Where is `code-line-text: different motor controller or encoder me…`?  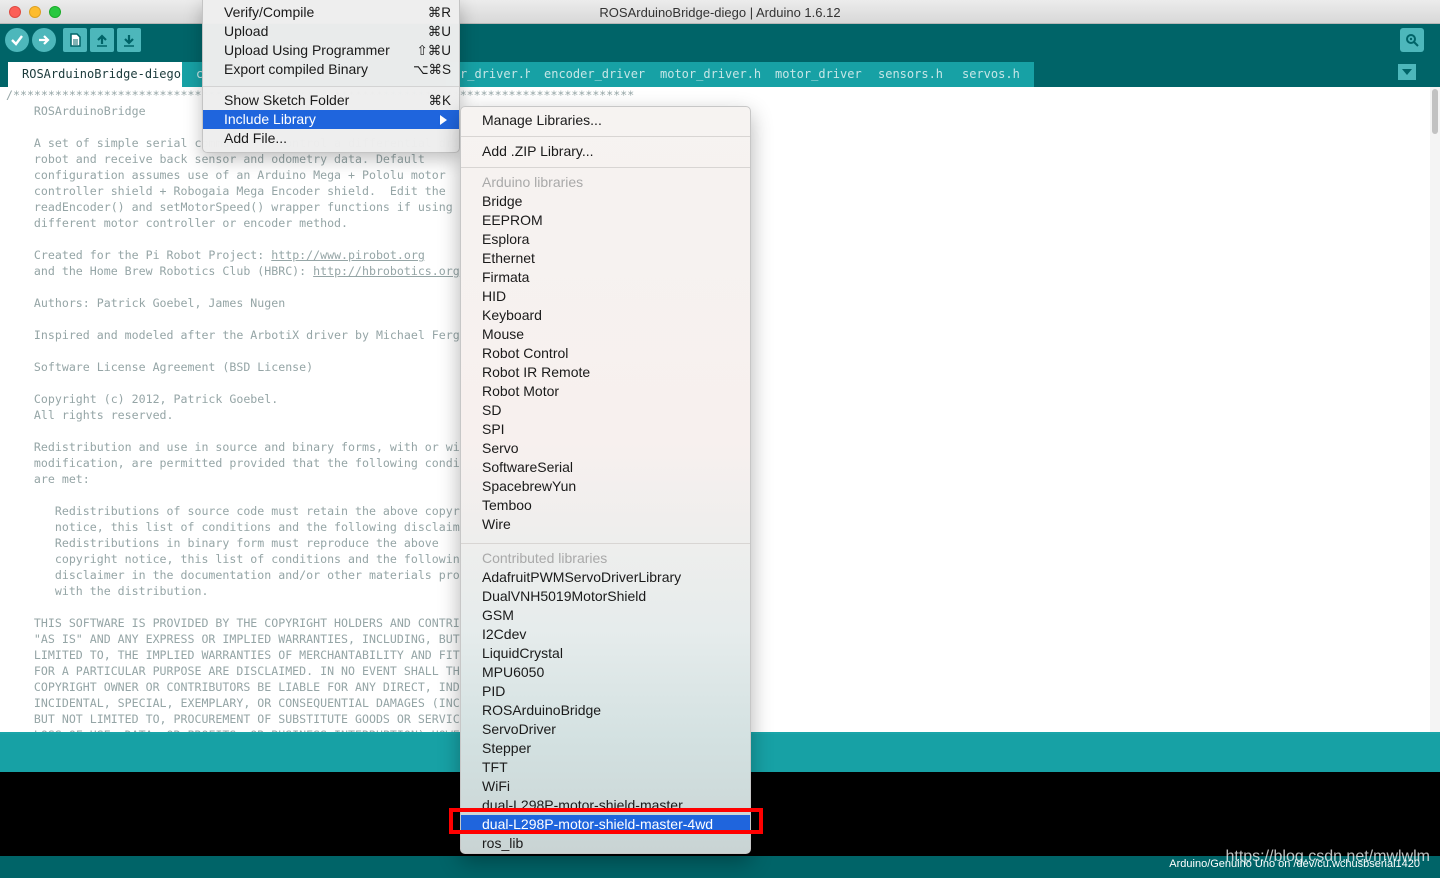
code-line-text: different motor controller or encoder me… is located at coordinates (177, 223).